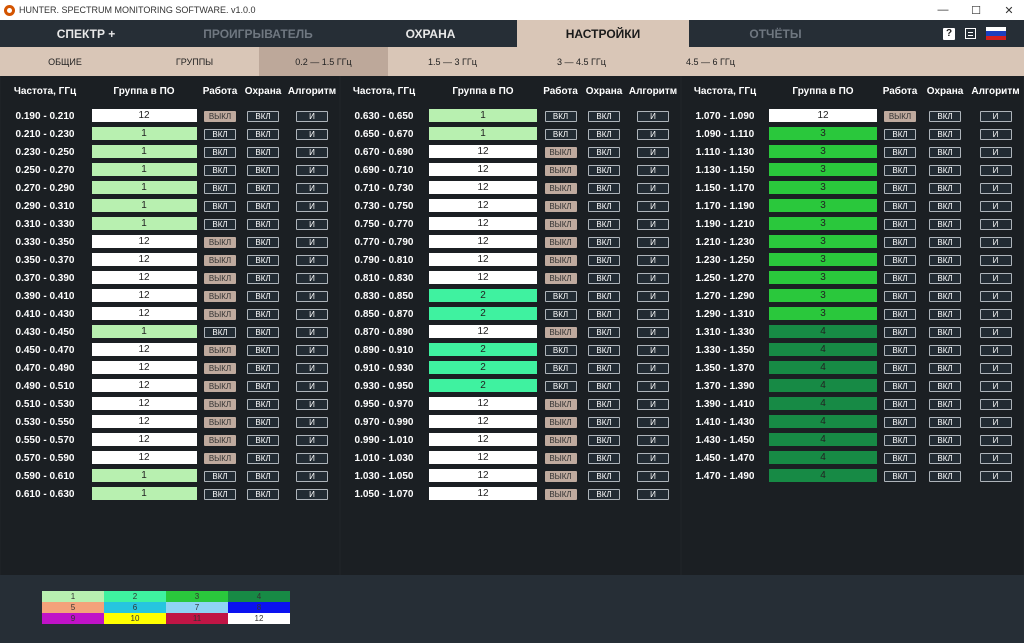 The width and height of the screenshot is (1024, 643). What do you see at coordinates (976, 10) in the screenshot?
I see `maximize-icon: ☐` at bounding box center [976, 10].